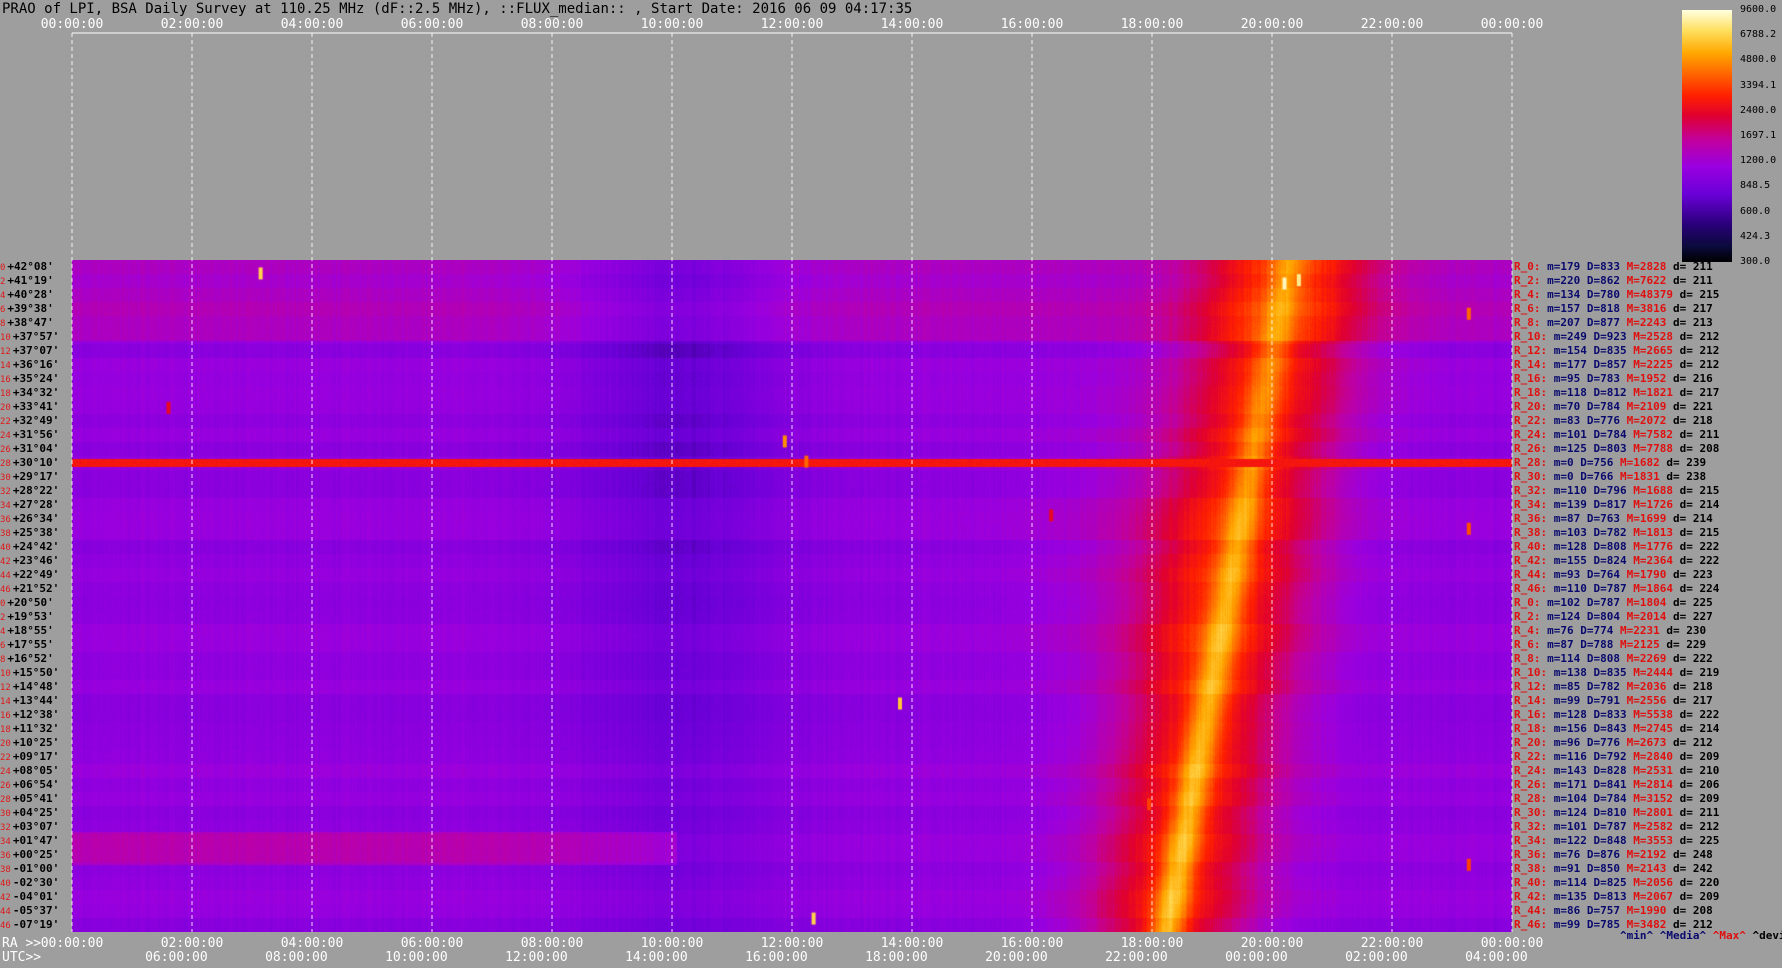  I want to click on beam-index: 6, so click(3, 646).